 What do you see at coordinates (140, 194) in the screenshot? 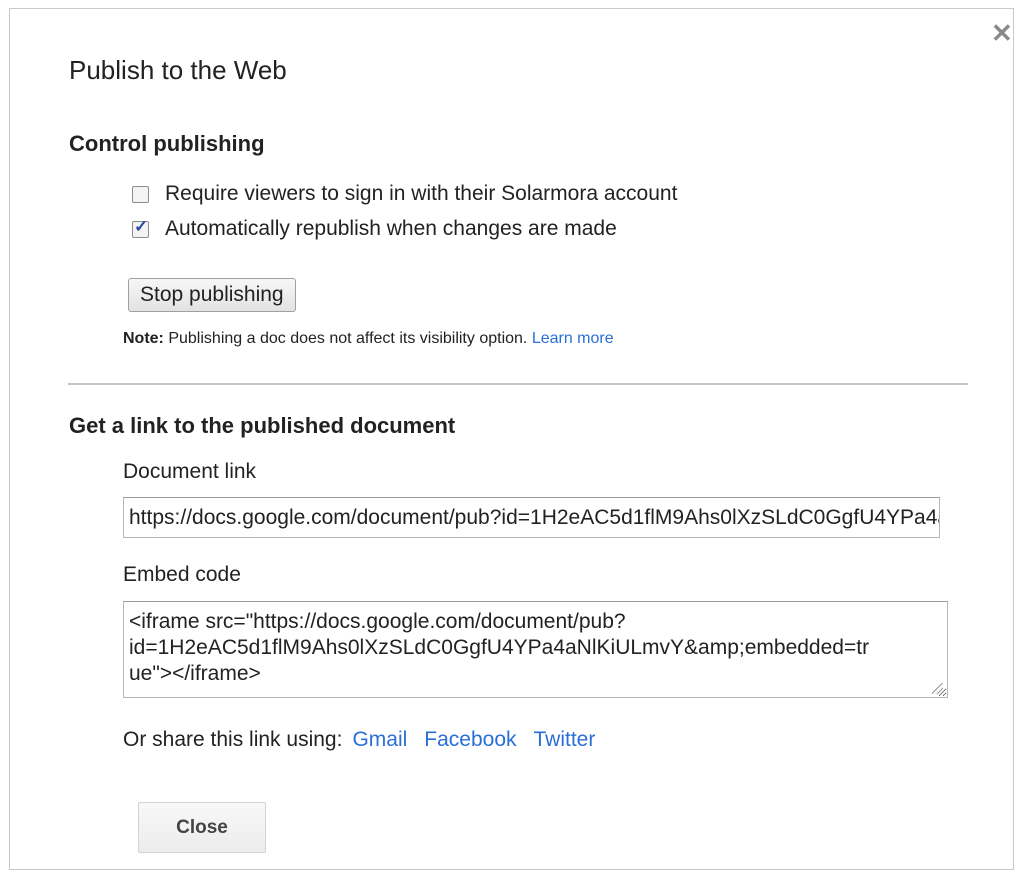
I see `require-signin-checkbox` at bounding box center [140, 194].